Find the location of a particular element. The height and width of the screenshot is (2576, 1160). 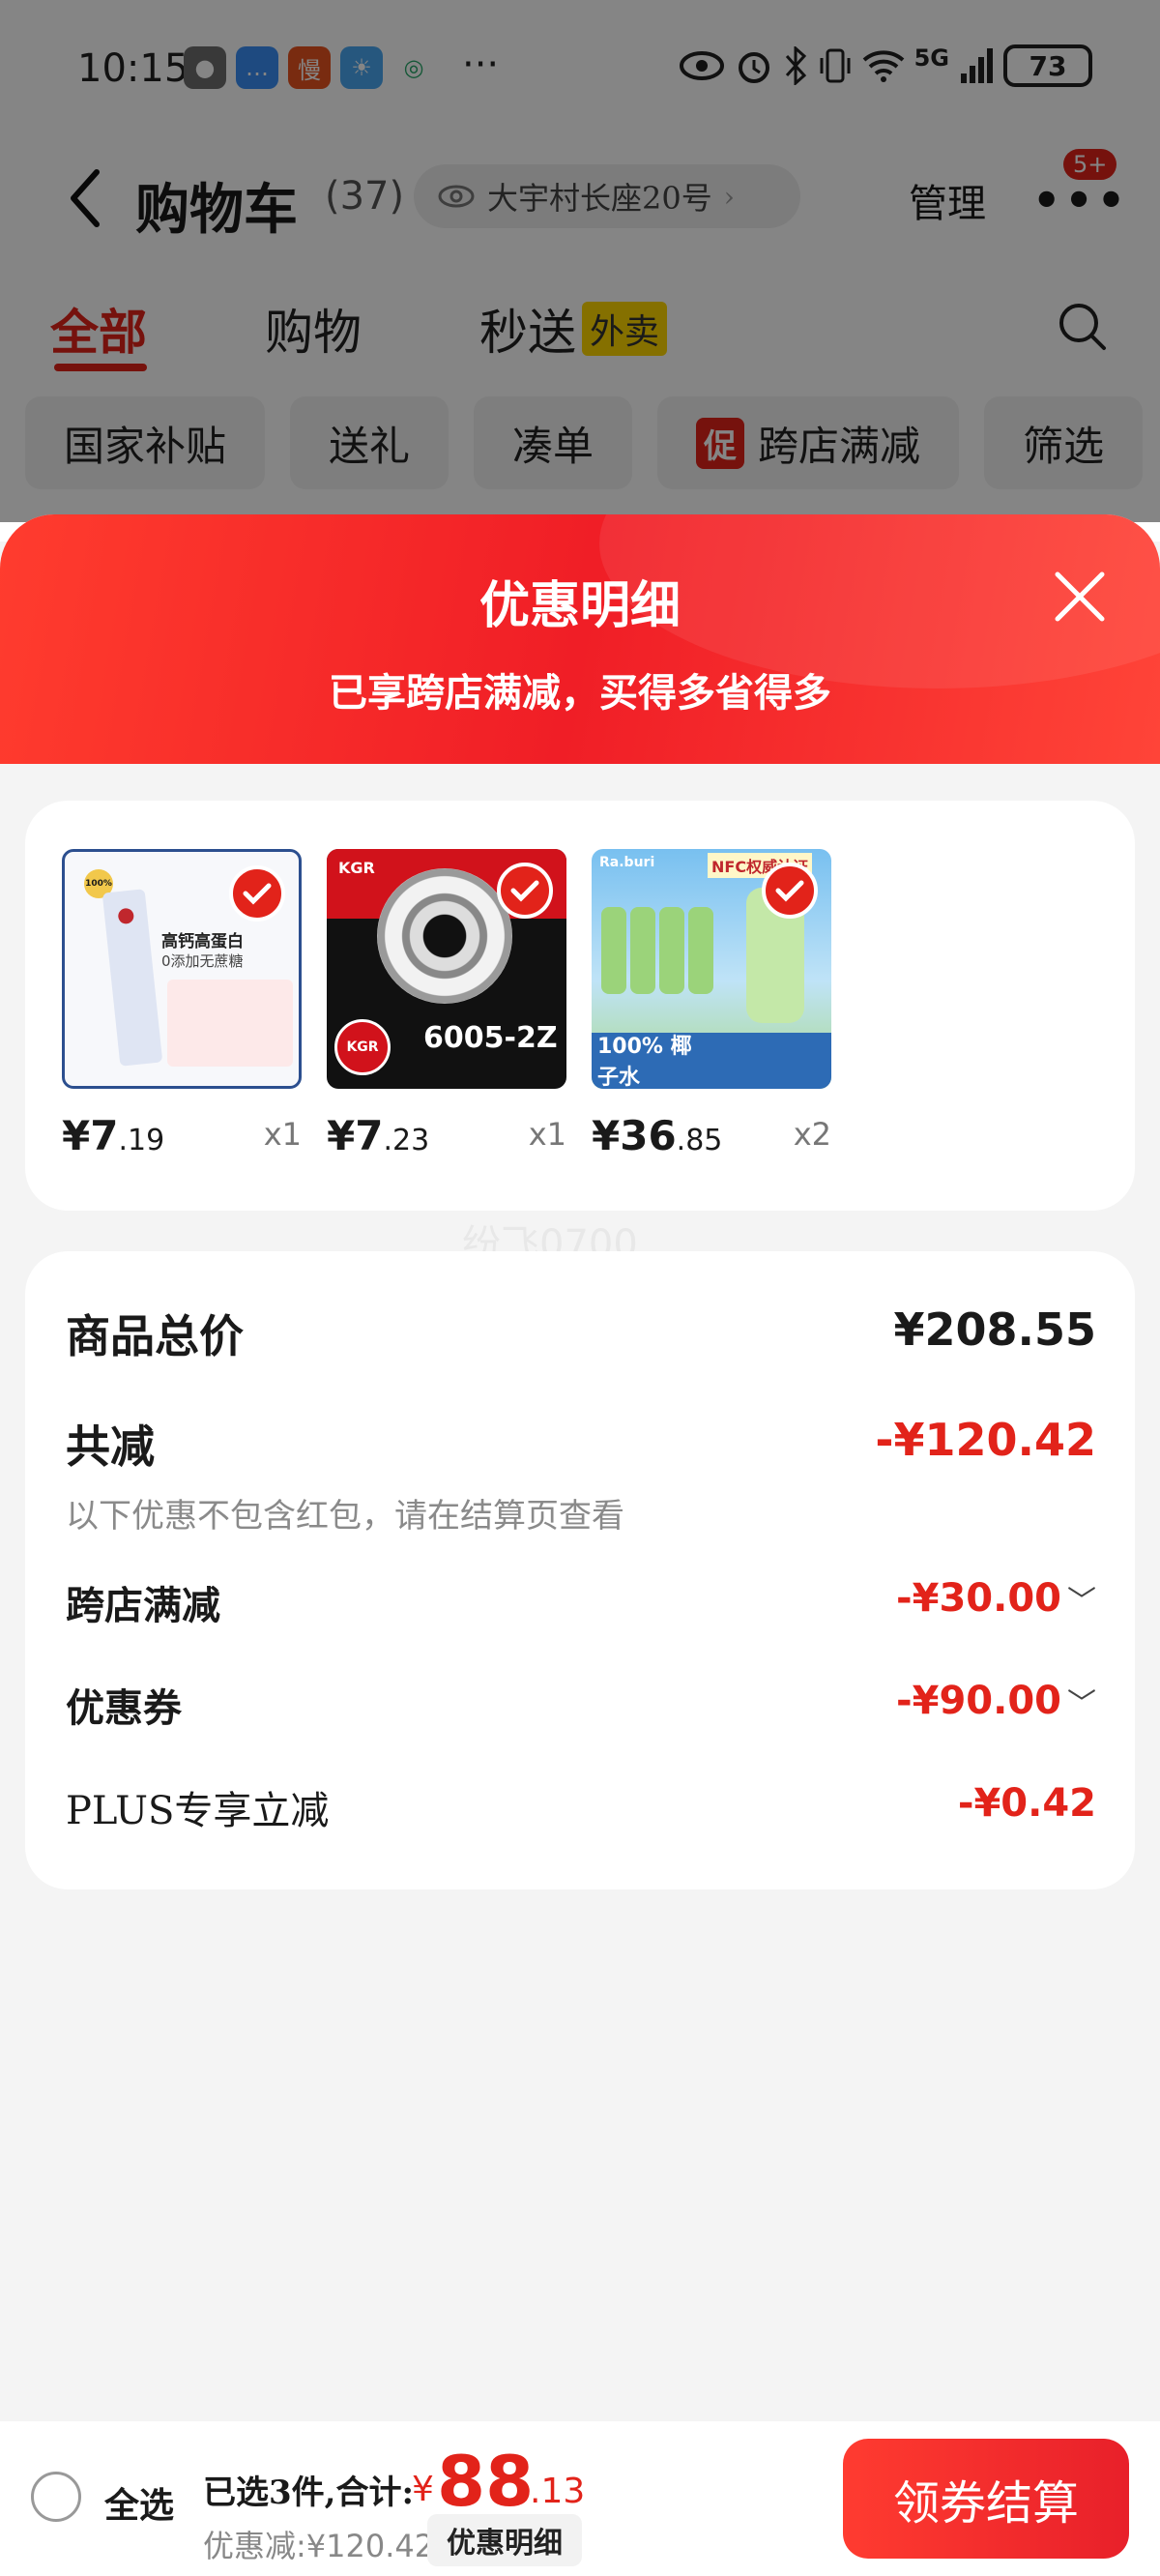

product-image-subtext: 0添加无蔗糖 is located at coordinates (203, 961).